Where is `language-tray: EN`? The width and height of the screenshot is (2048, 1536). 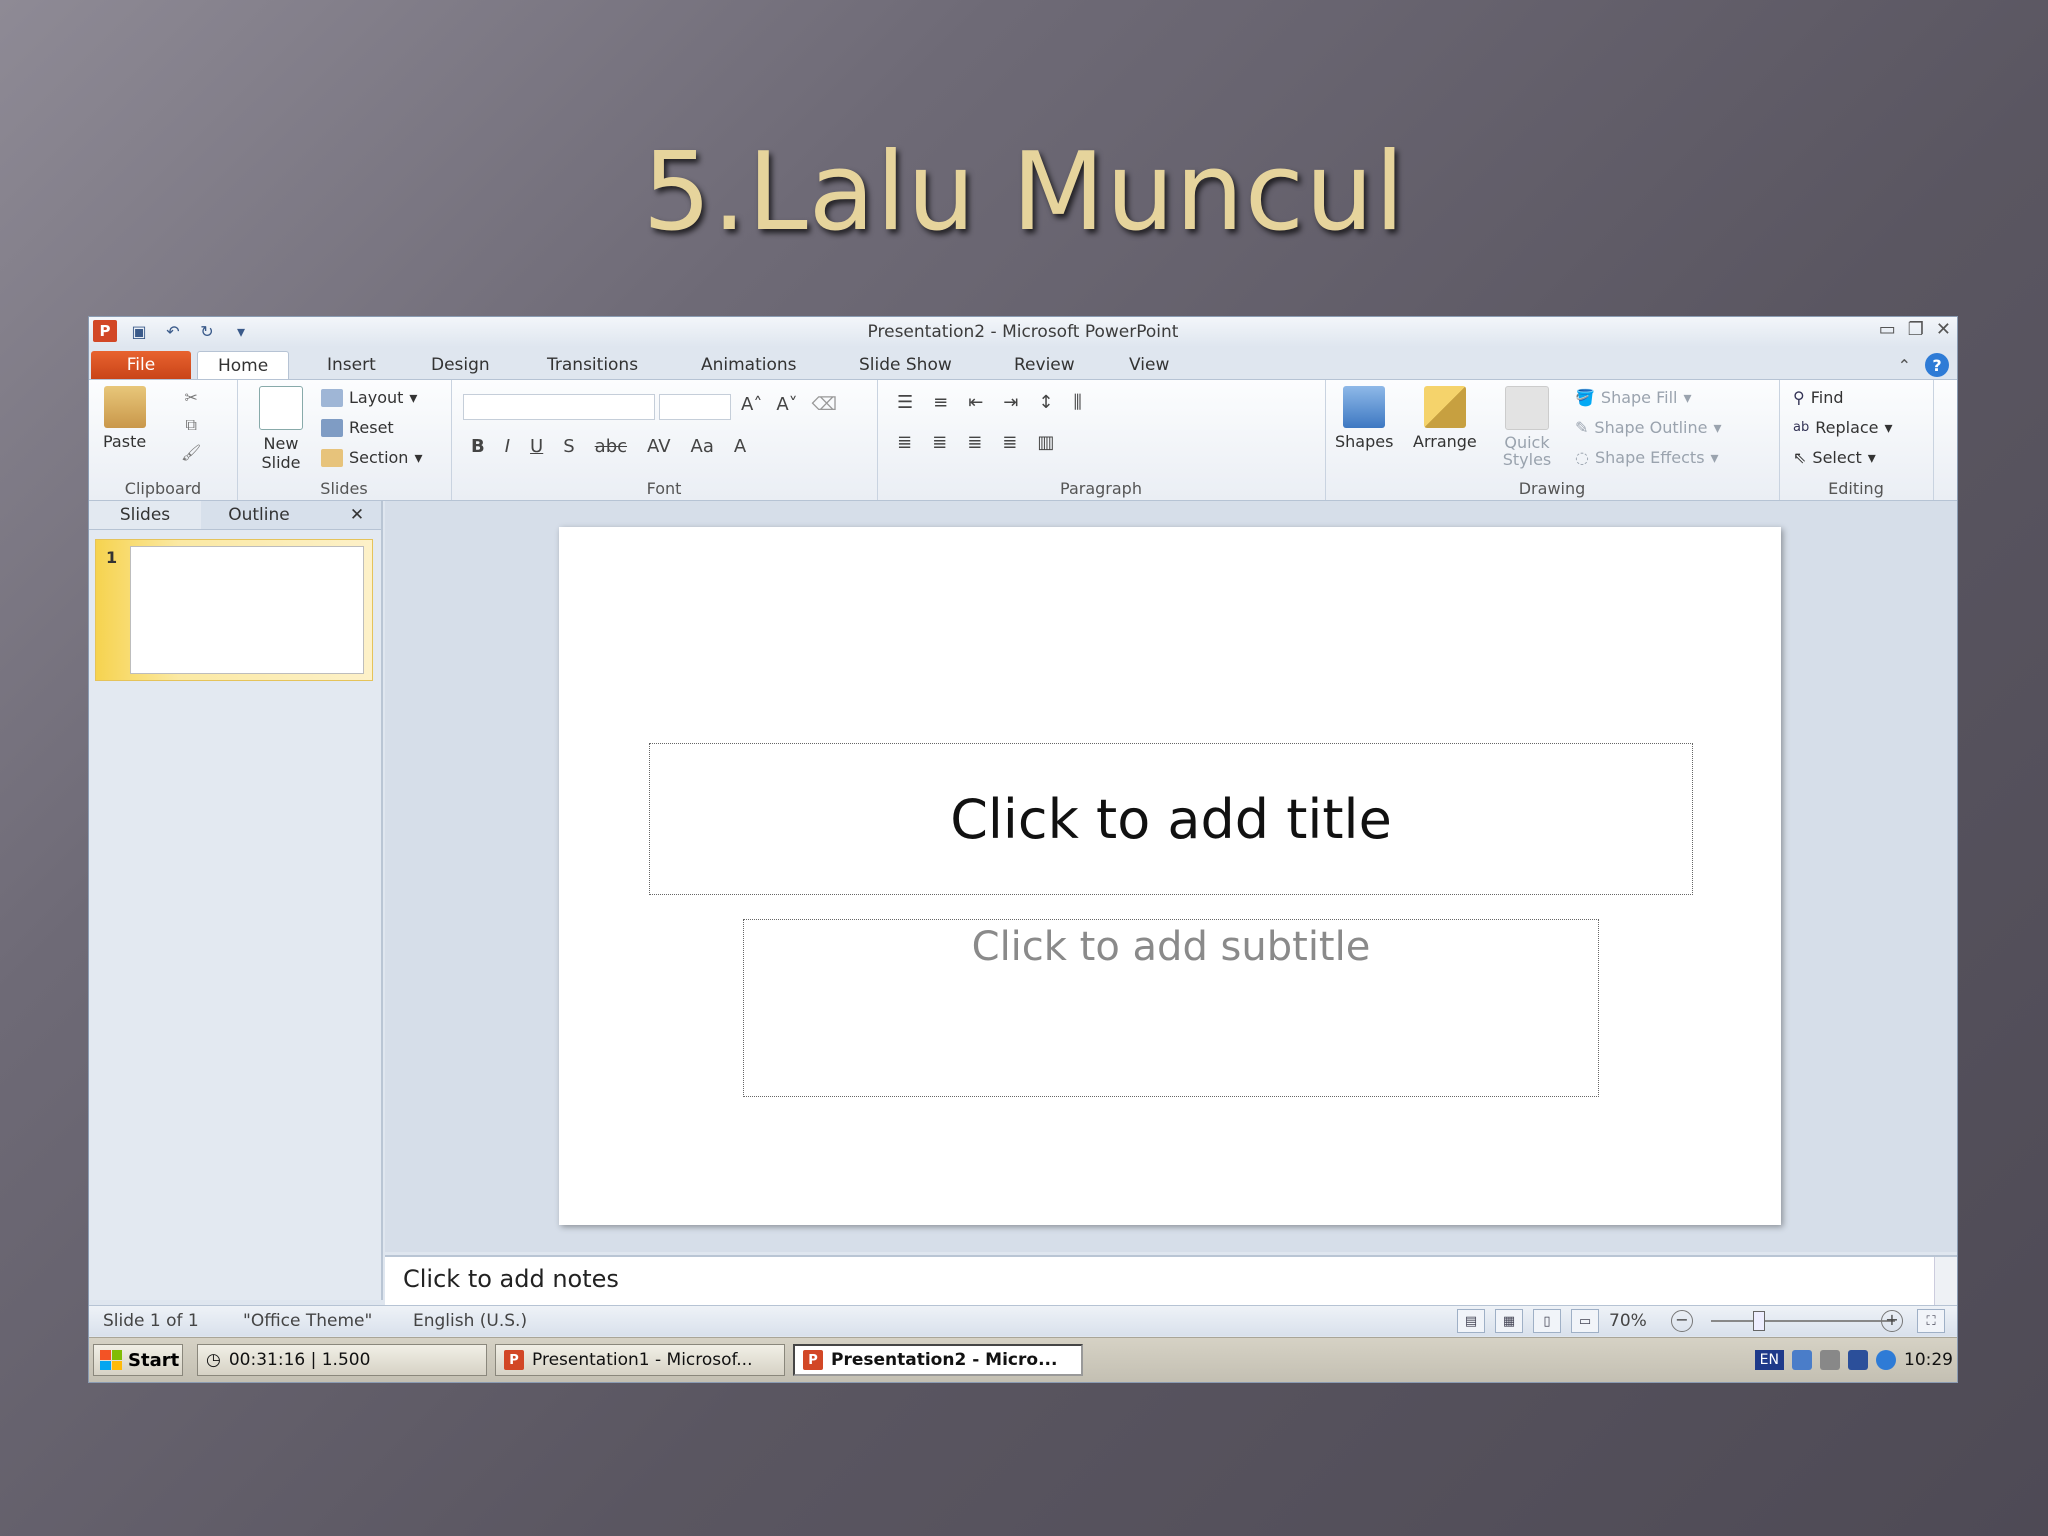
language-tray: EN is located at coordinates (1769, 1360).